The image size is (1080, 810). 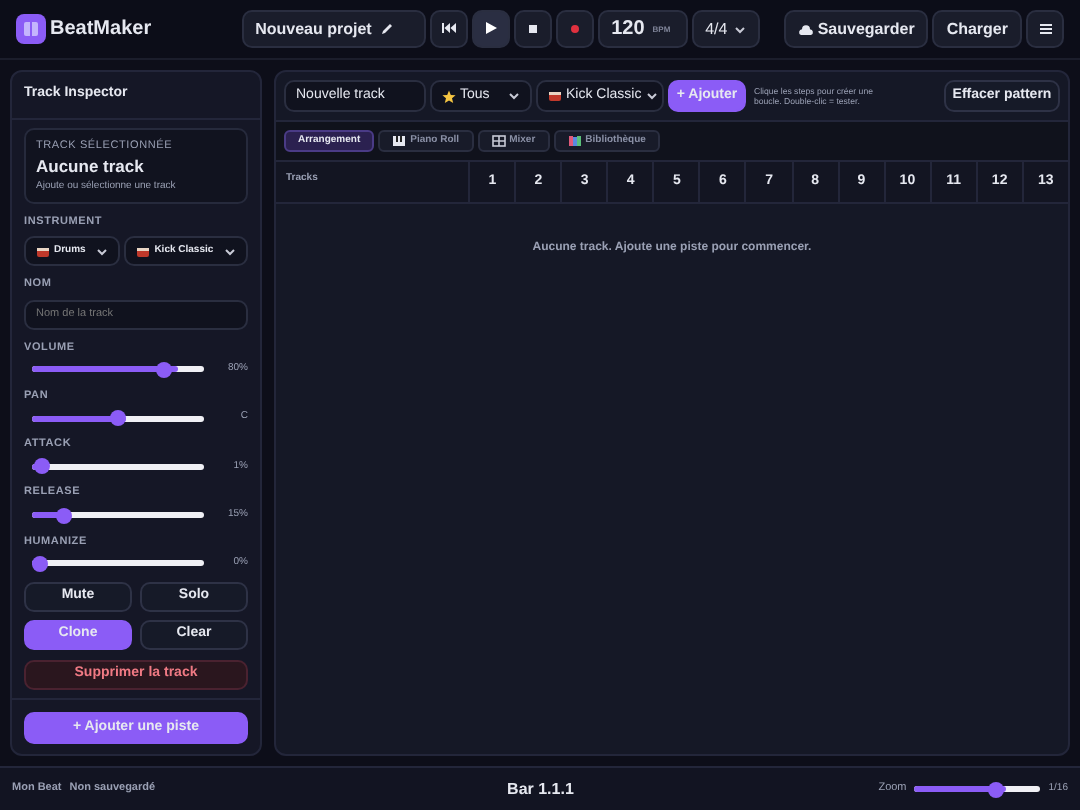 What do you see at coordinates (574, 141) in the screenshot?
I see `books-icon` at bounding box center [574, 141].